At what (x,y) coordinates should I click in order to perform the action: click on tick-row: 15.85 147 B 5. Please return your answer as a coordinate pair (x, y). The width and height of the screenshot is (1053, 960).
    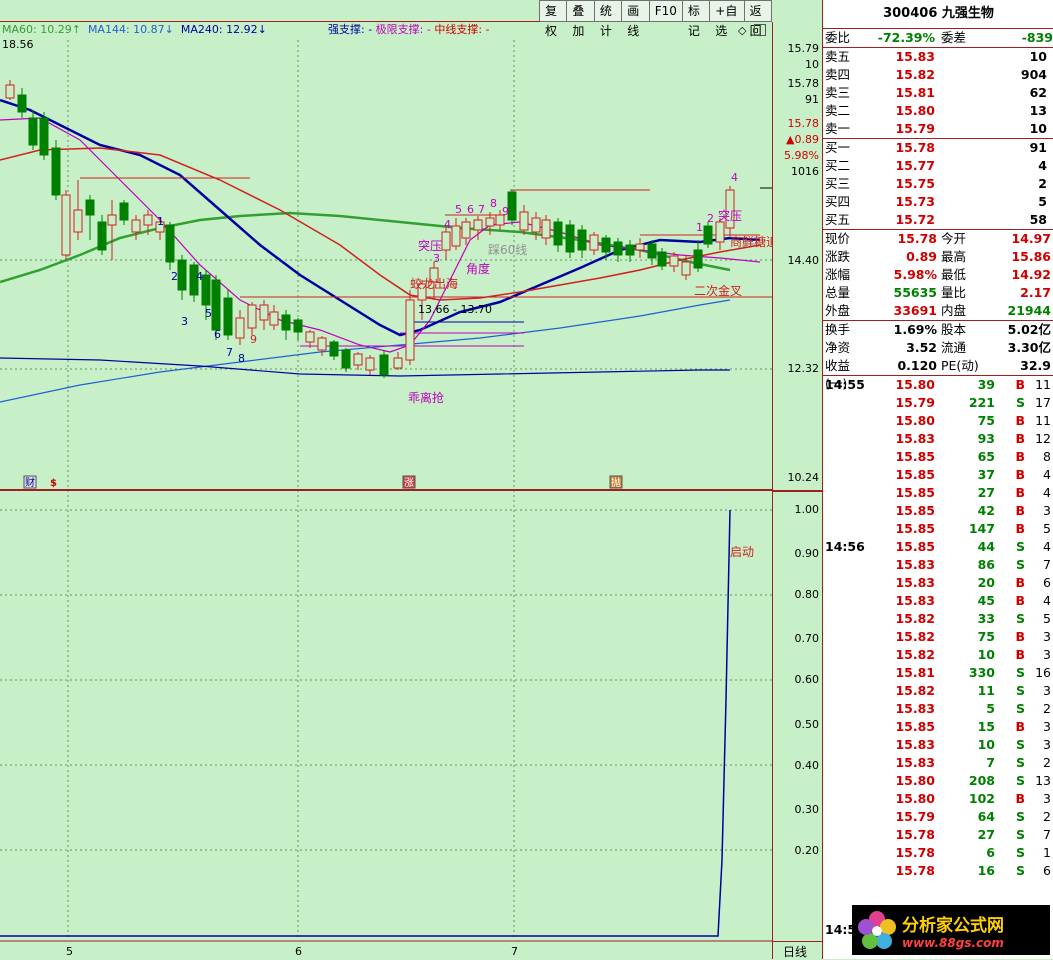
    Looking at the image, I should click on (973, 528).